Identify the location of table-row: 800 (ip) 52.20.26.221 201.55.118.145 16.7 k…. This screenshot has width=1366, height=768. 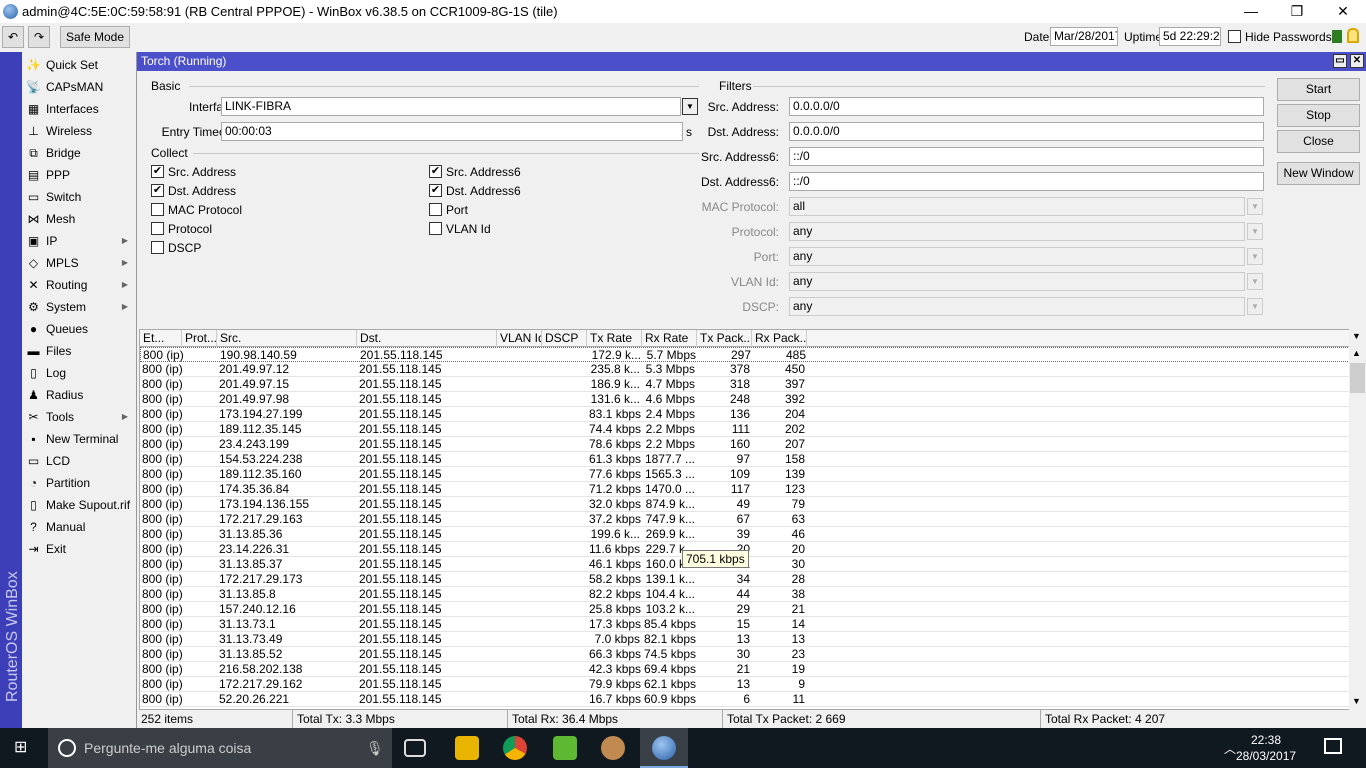
(745, 699).